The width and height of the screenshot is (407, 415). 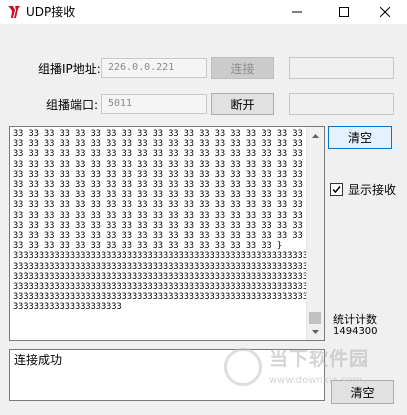 I want to click on close-button, so click(x=385, y=12).